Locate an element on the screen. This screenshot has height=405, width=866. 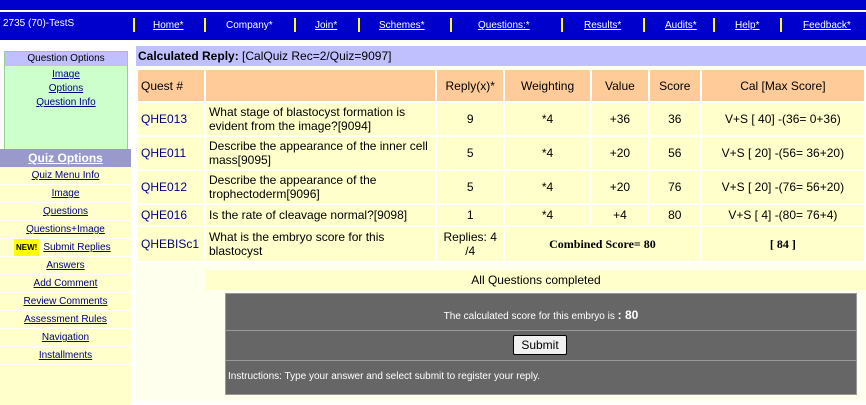
header-reply: Reply(x)* is located at coordinates (470, 85).